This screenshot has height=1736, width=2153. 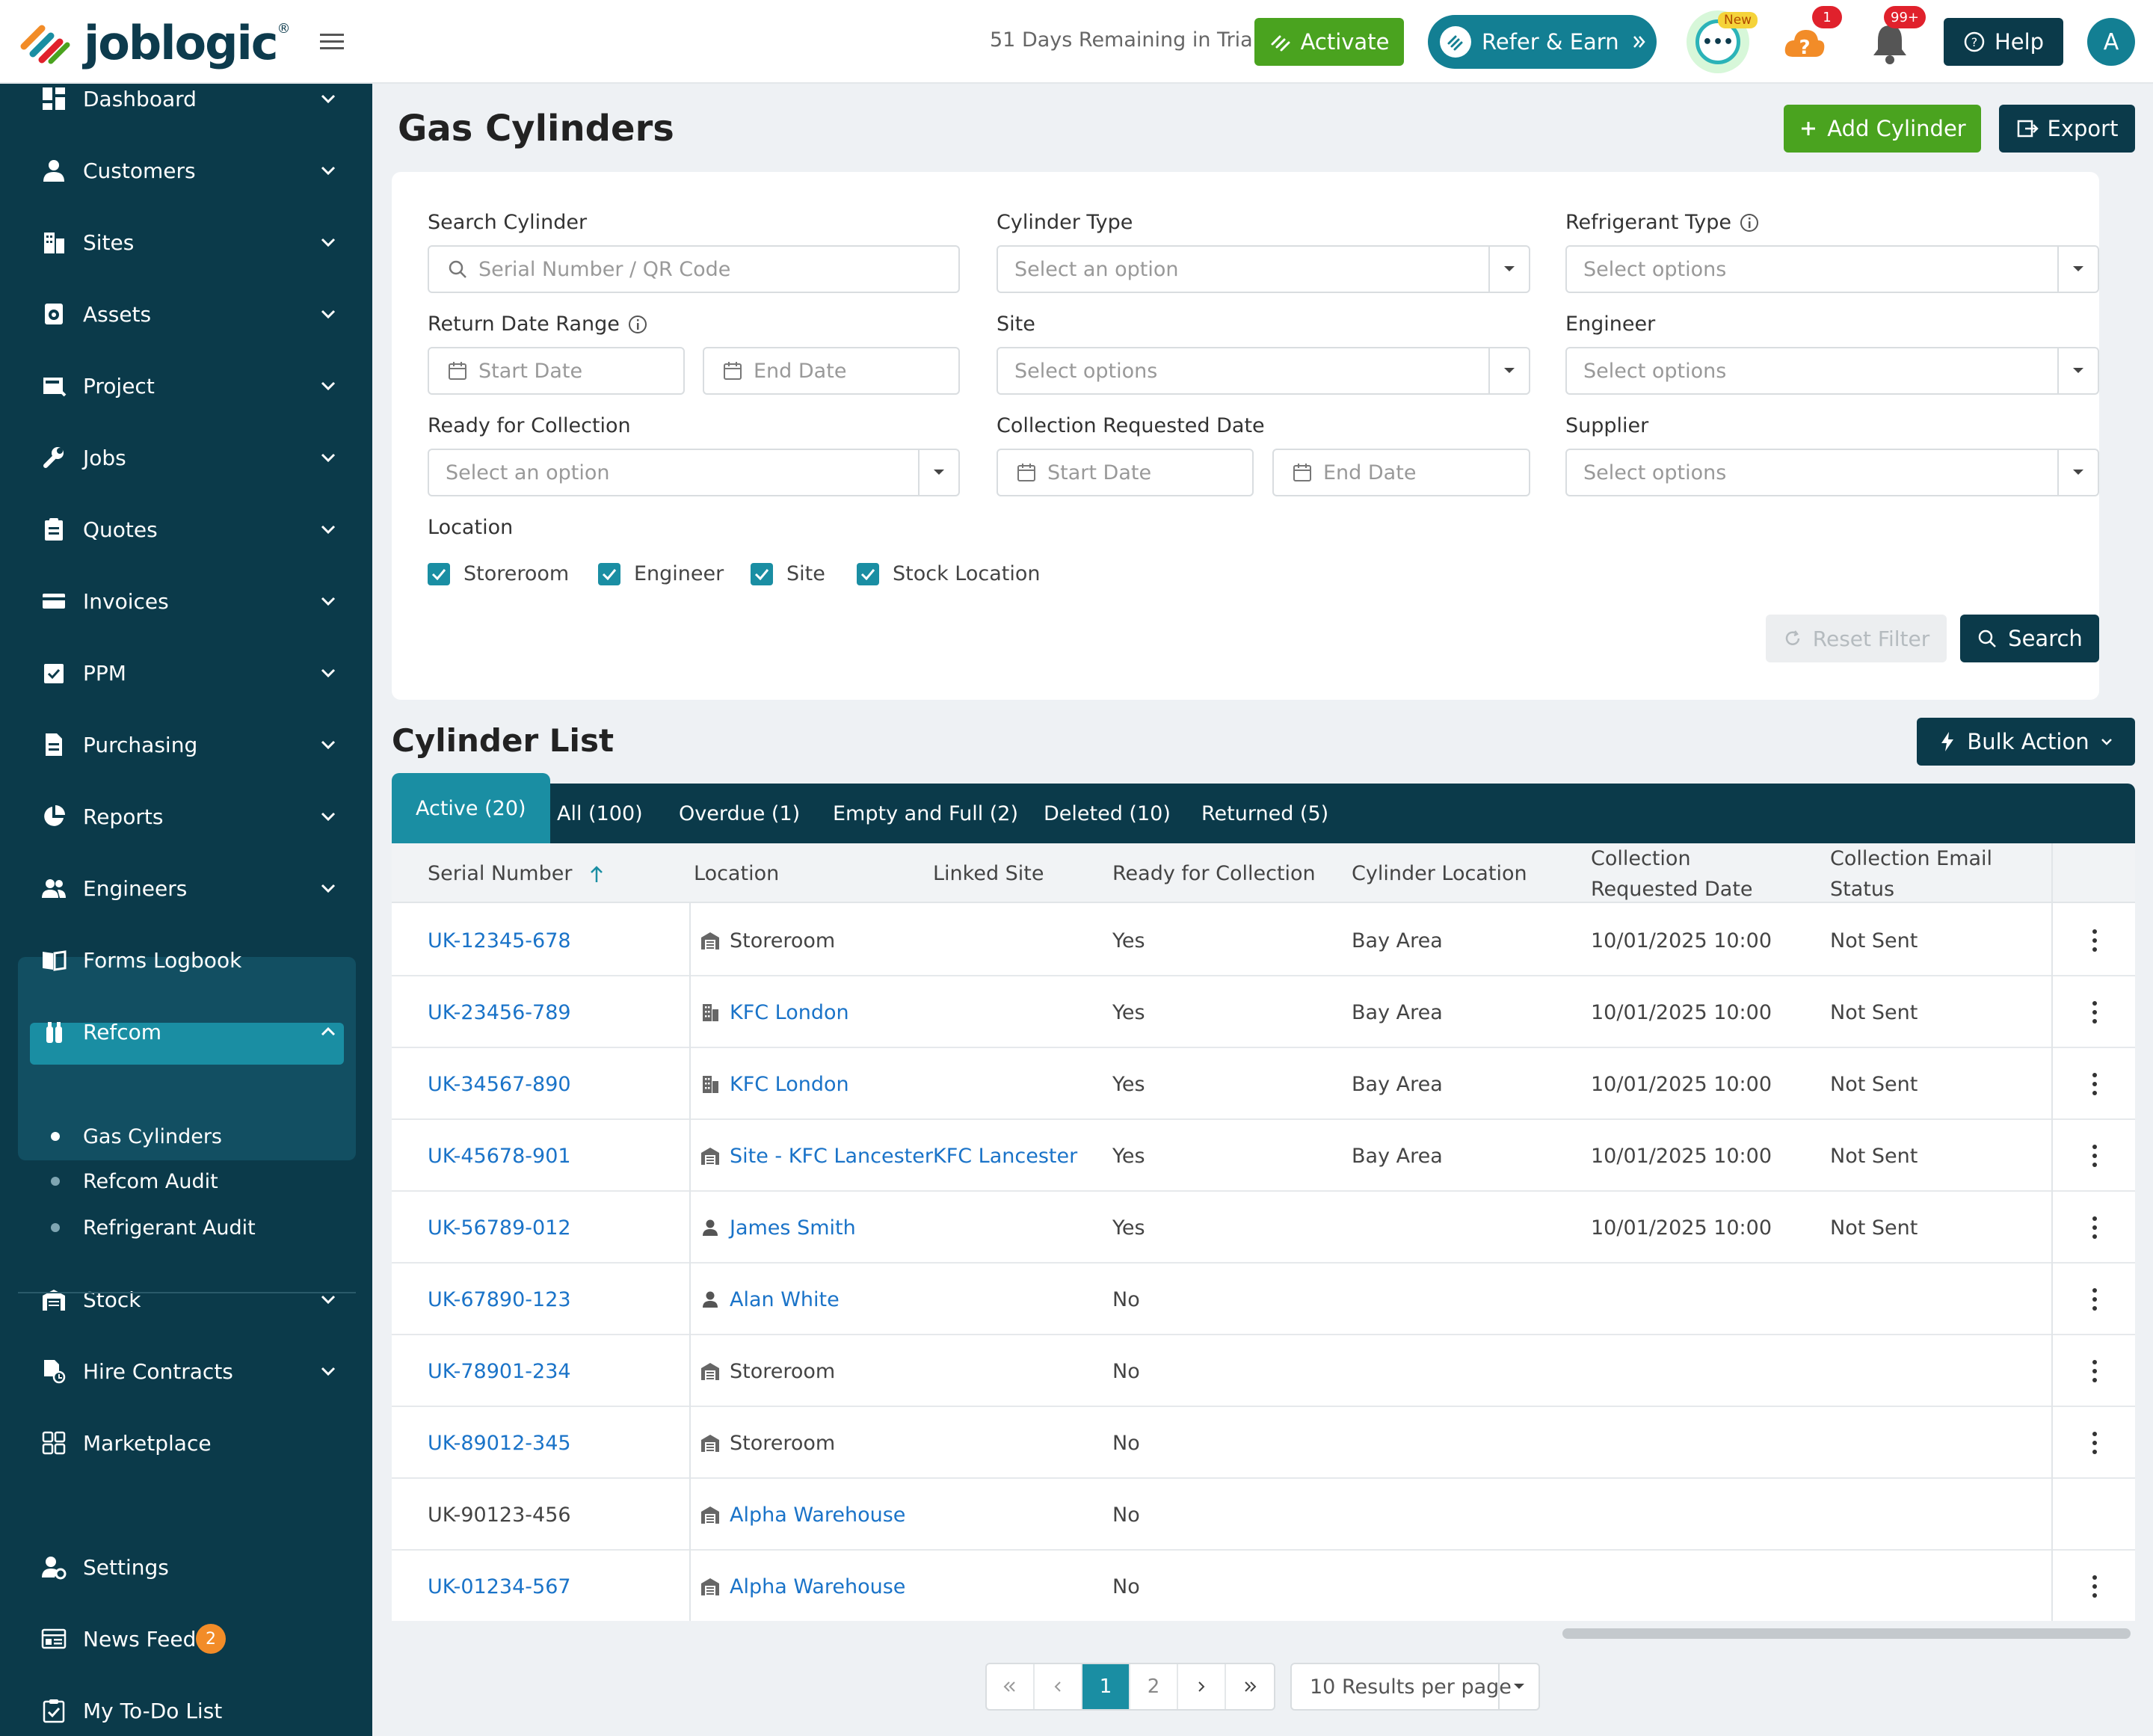 I want to click on sidebar-item-forms-logbook: Forms Logbook, so click(x=186, y=960).